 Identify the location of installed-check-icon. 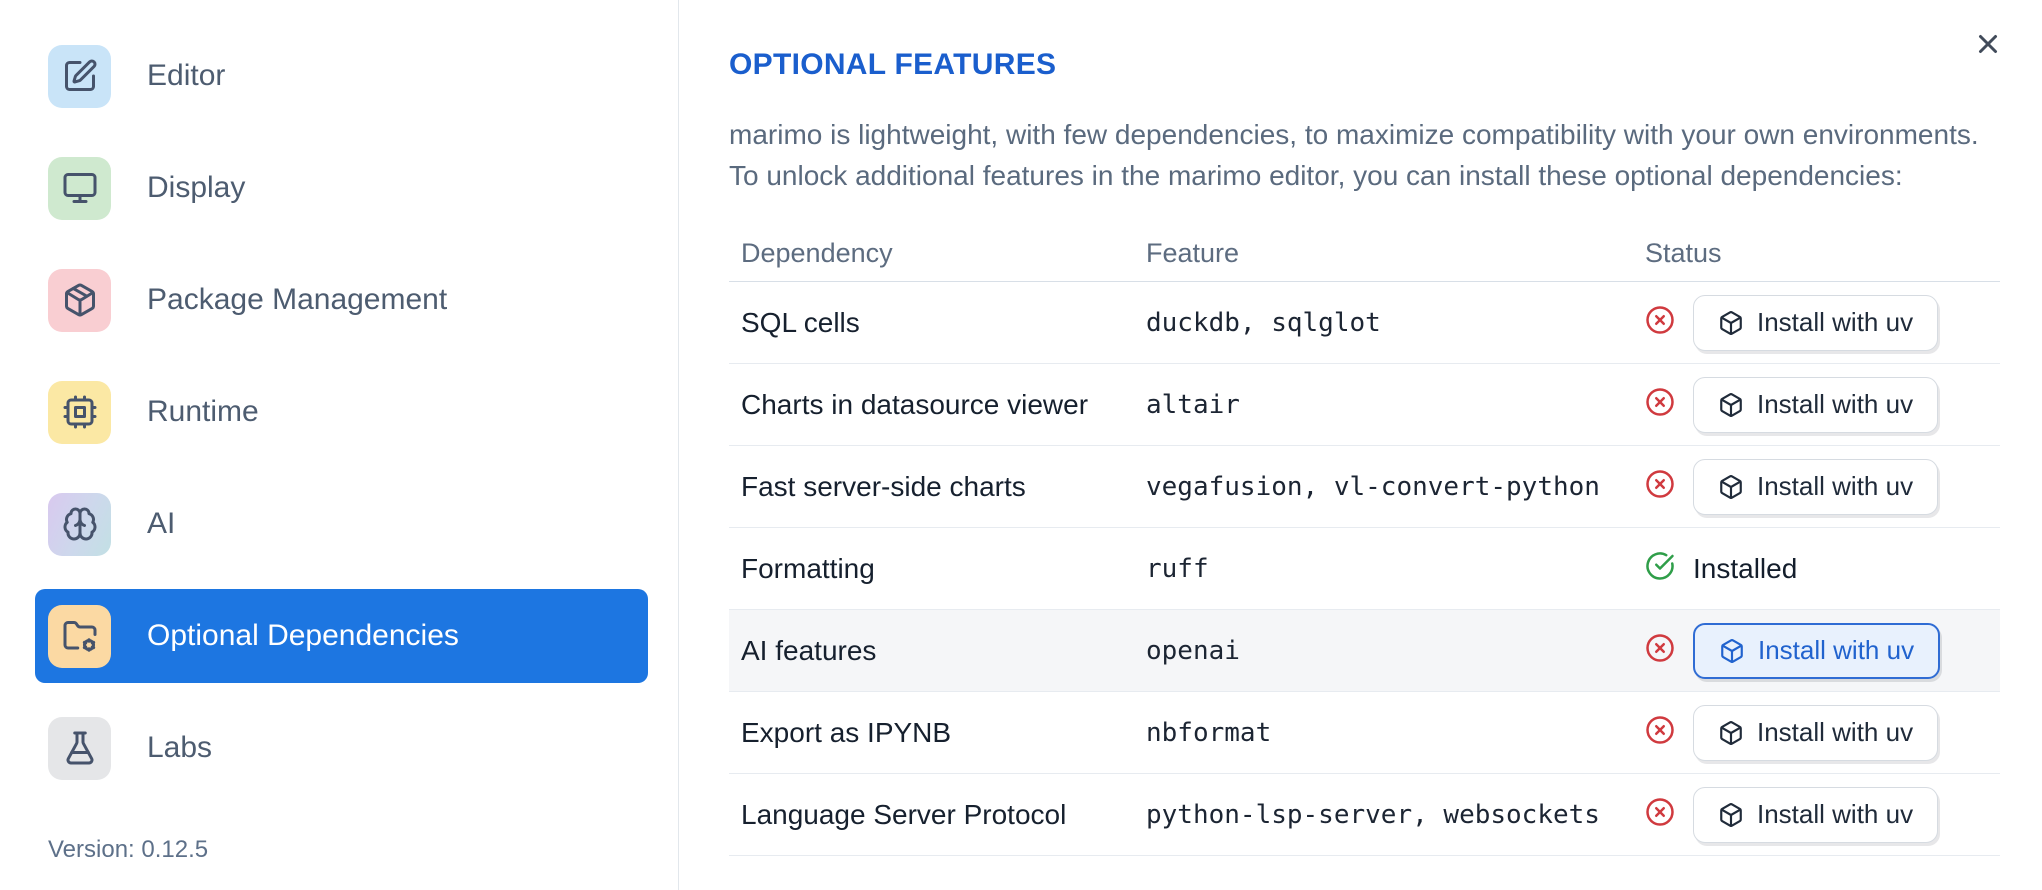
(1660, 566).